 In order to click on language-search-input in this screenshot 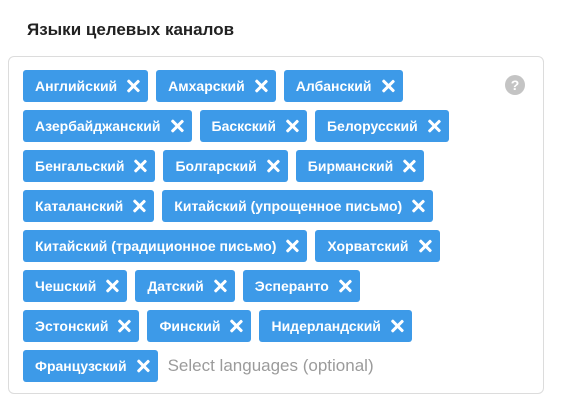, I will do `click(287, 366)`.